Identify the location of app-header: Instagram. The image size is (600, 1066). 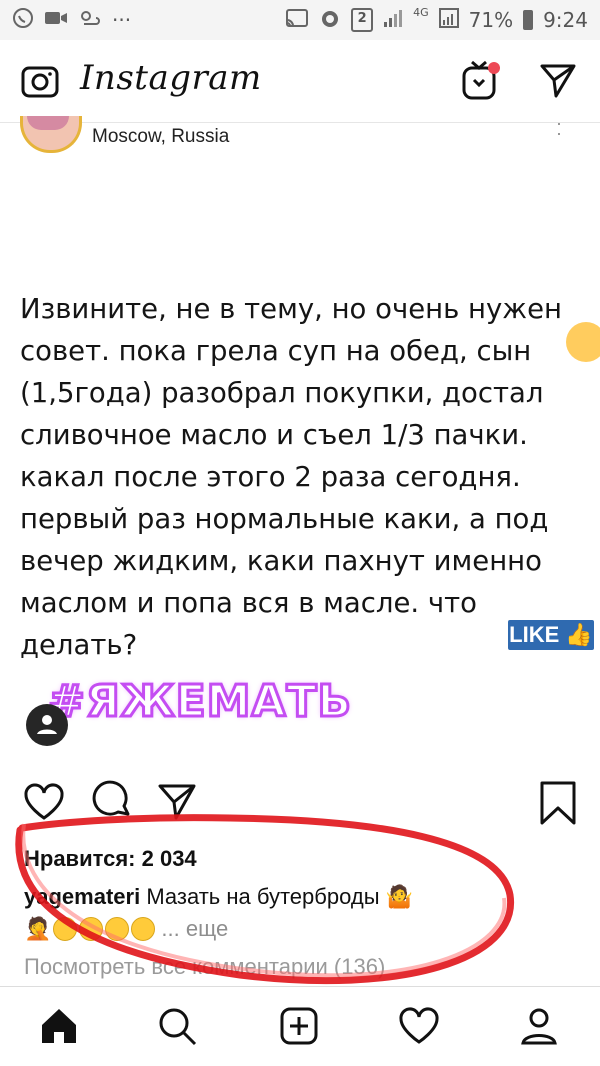
(300, 81).